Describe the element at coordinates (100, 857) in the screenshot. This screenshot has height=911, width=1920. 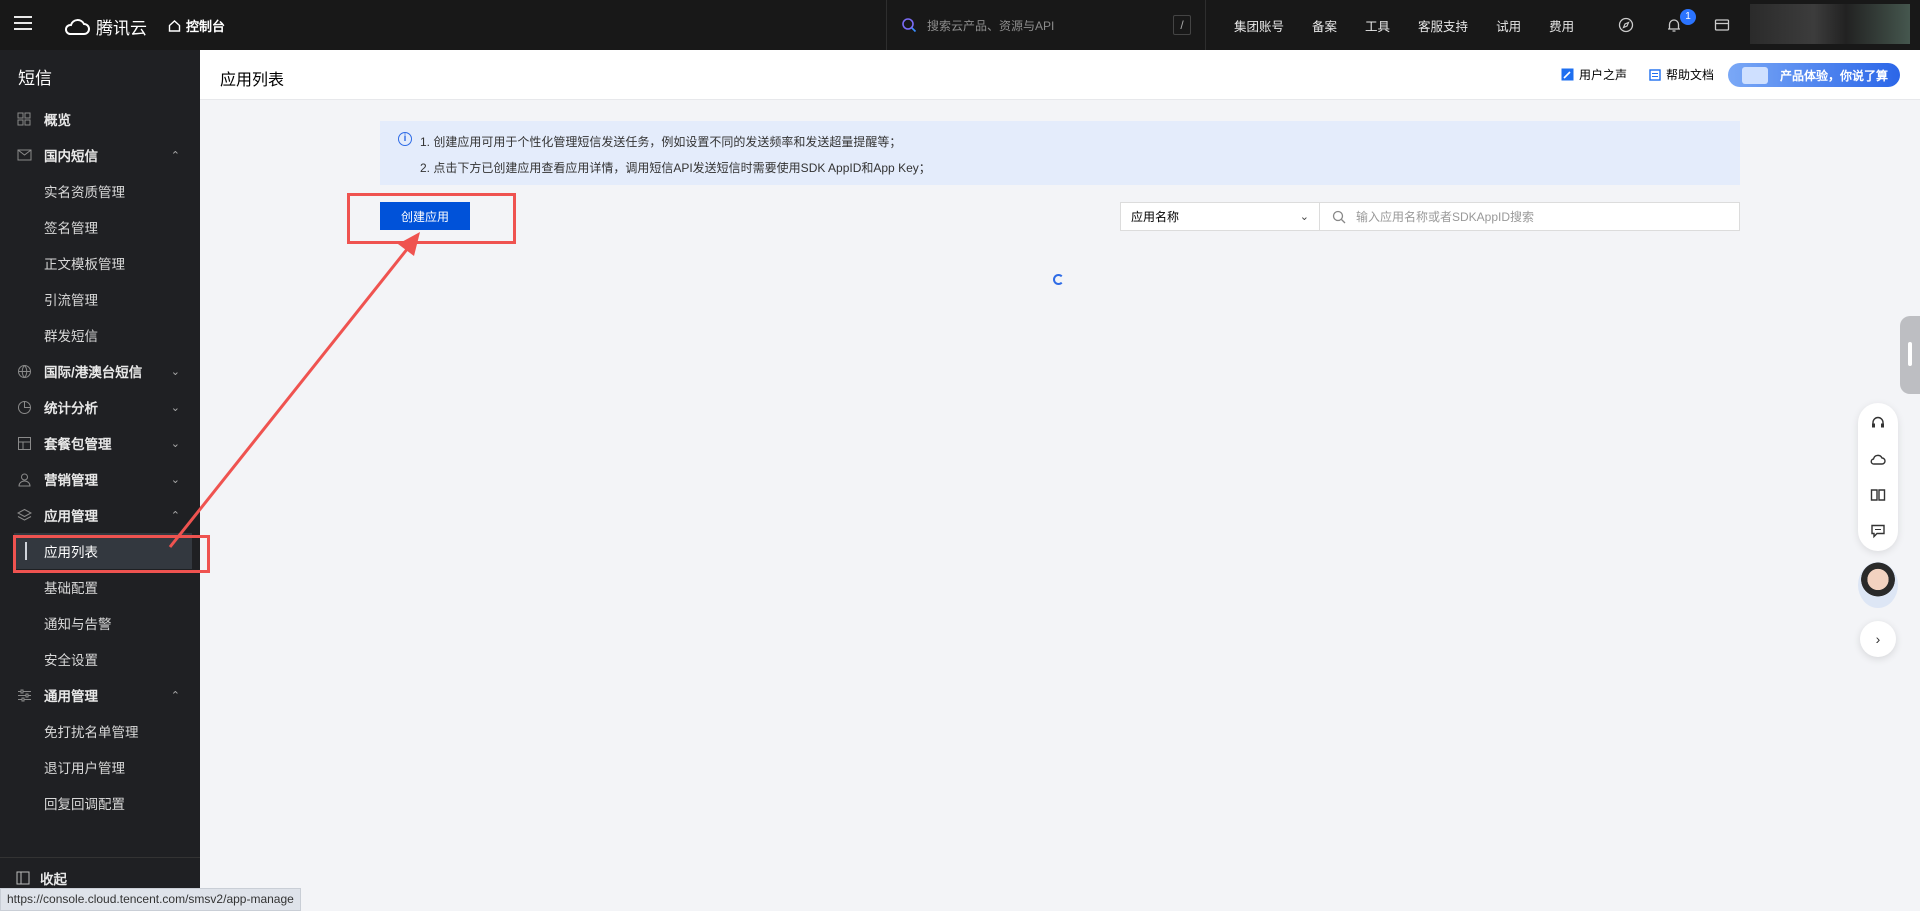
I see `sidebar-divider` at that location.